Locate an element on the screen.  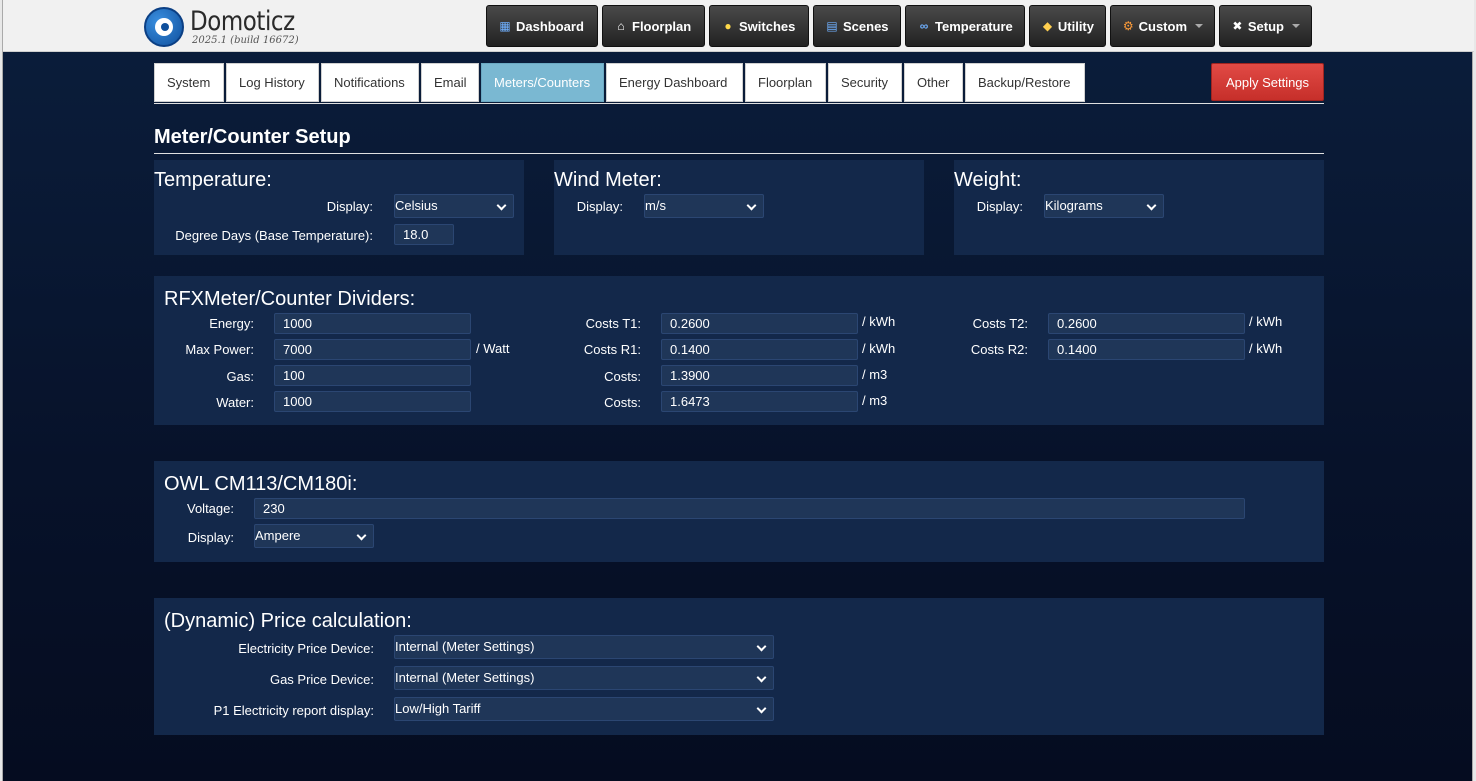
electricity-price-device-label: Electricity Price Device: is located at coordinates (306, 648).